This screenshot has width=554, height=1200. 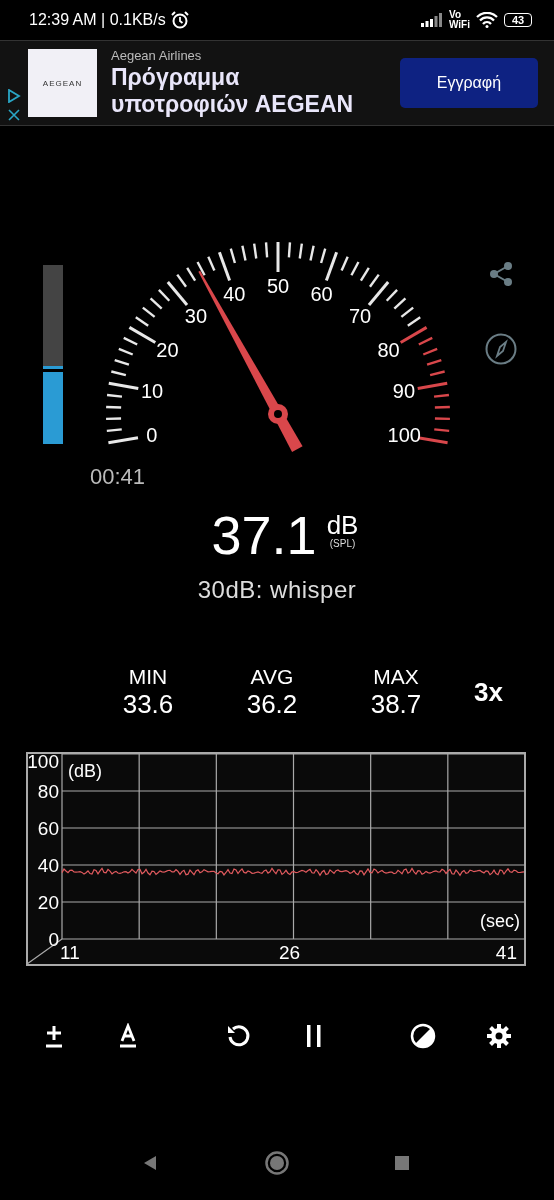 What do you see at coordinates (152, 435) in the screenshot?
I see `scale-label: 0` at bounding box center [152, 435].